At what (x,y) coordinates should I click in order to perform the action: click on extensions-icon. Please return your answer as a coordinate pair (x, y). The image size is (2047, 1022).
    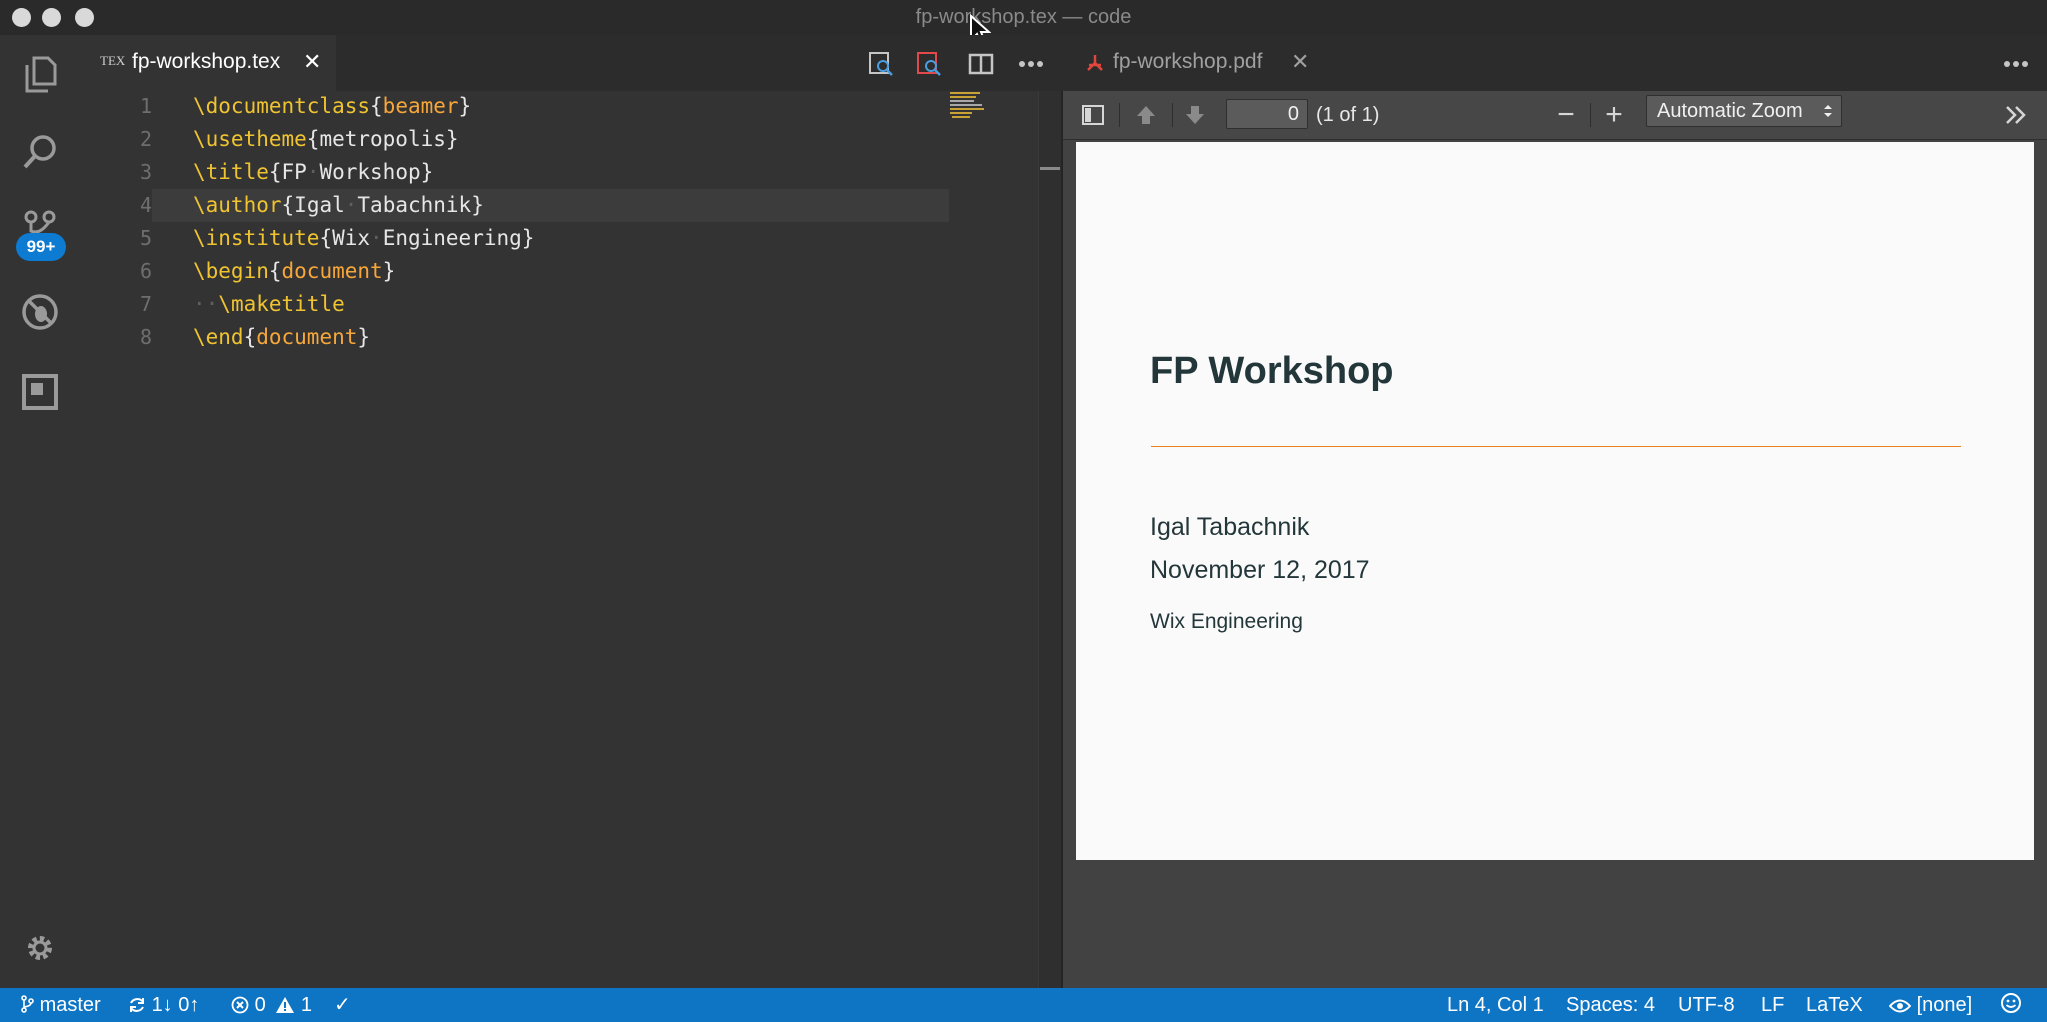
    Looking at the image, I should click on (40, 392).